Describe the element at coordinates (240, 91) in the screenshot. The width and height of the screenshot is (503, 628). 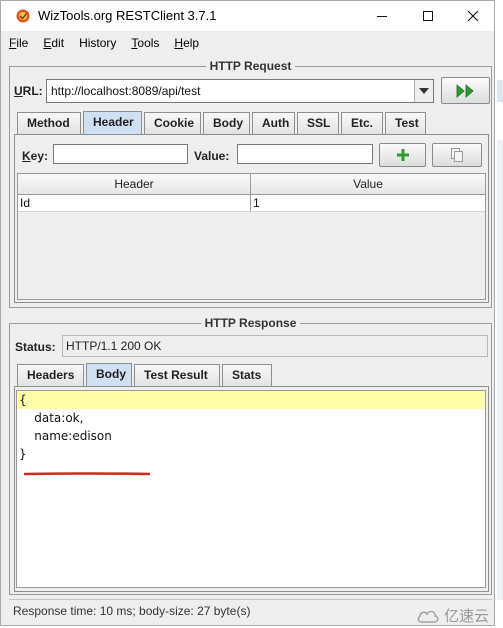
I see `url-input: http://localhost:8089/api/test` at that location.